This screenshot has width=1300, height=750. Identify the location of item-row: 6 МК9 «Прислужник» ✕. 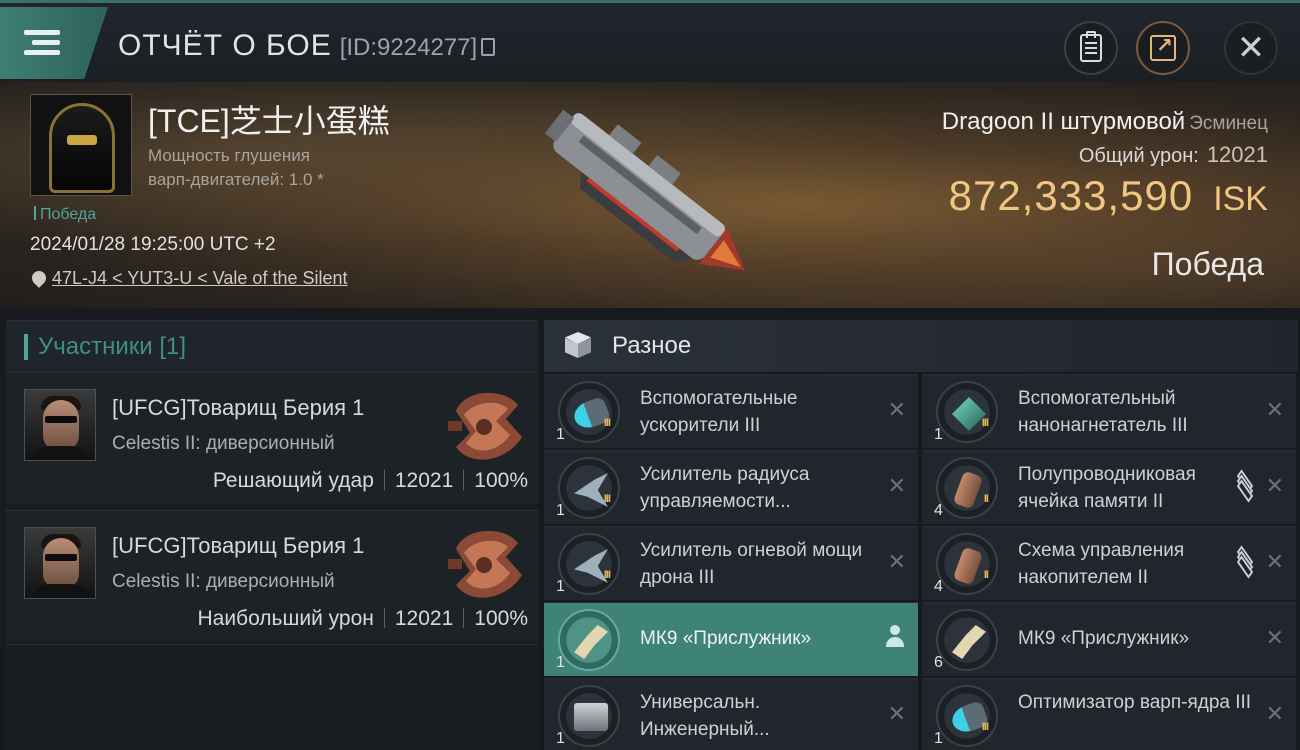
(1109, 639).